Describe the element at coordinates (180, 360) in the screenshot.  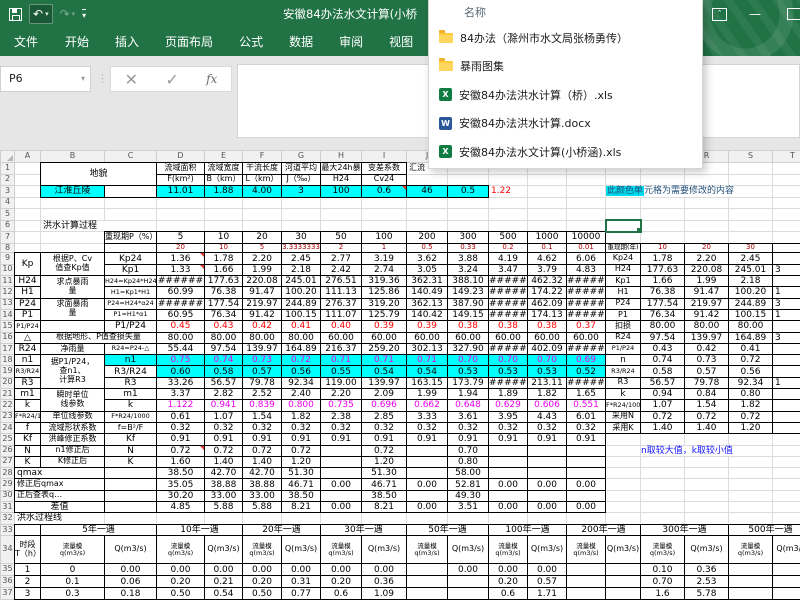
I see `cell-D18: 0.75` at that location.